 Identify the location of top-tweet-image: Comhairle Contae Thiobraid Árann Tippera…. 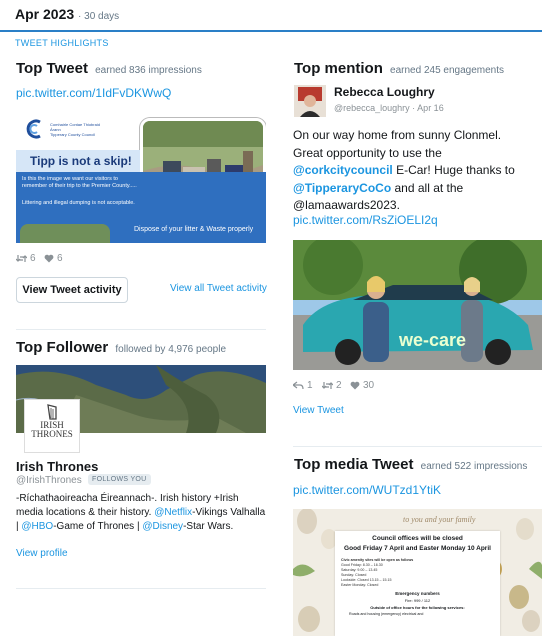
(141, 176).